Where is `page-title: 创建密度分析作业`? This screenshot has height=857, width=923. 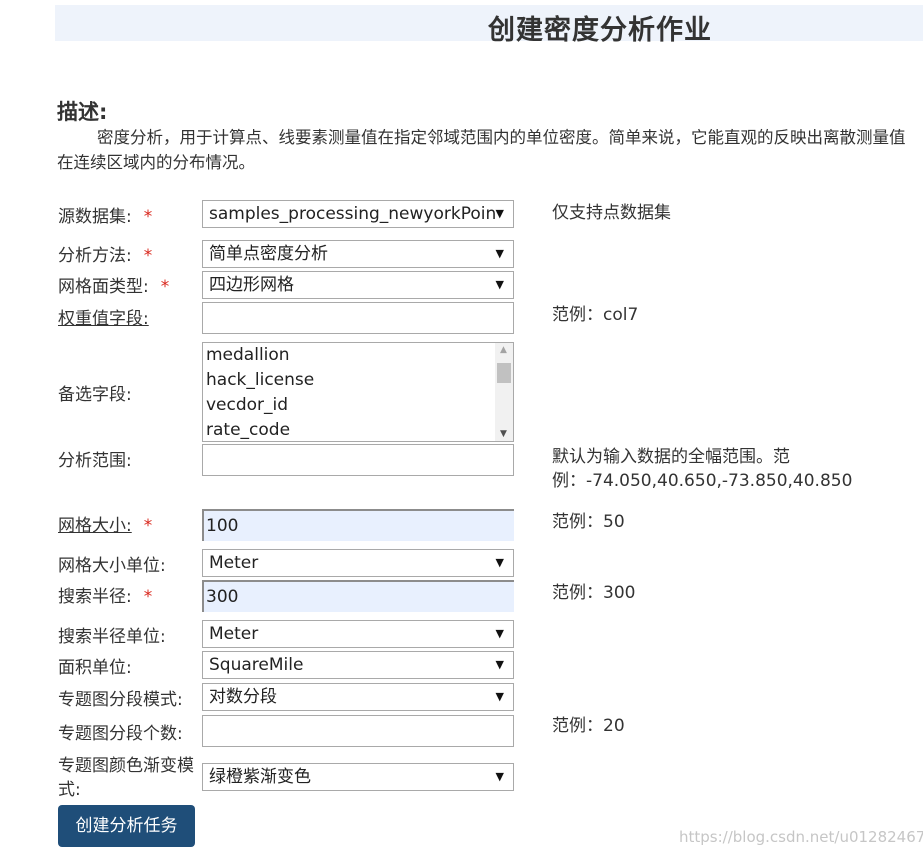
page-title: 创建密度分析作业 is located at coordinates (600, 30).